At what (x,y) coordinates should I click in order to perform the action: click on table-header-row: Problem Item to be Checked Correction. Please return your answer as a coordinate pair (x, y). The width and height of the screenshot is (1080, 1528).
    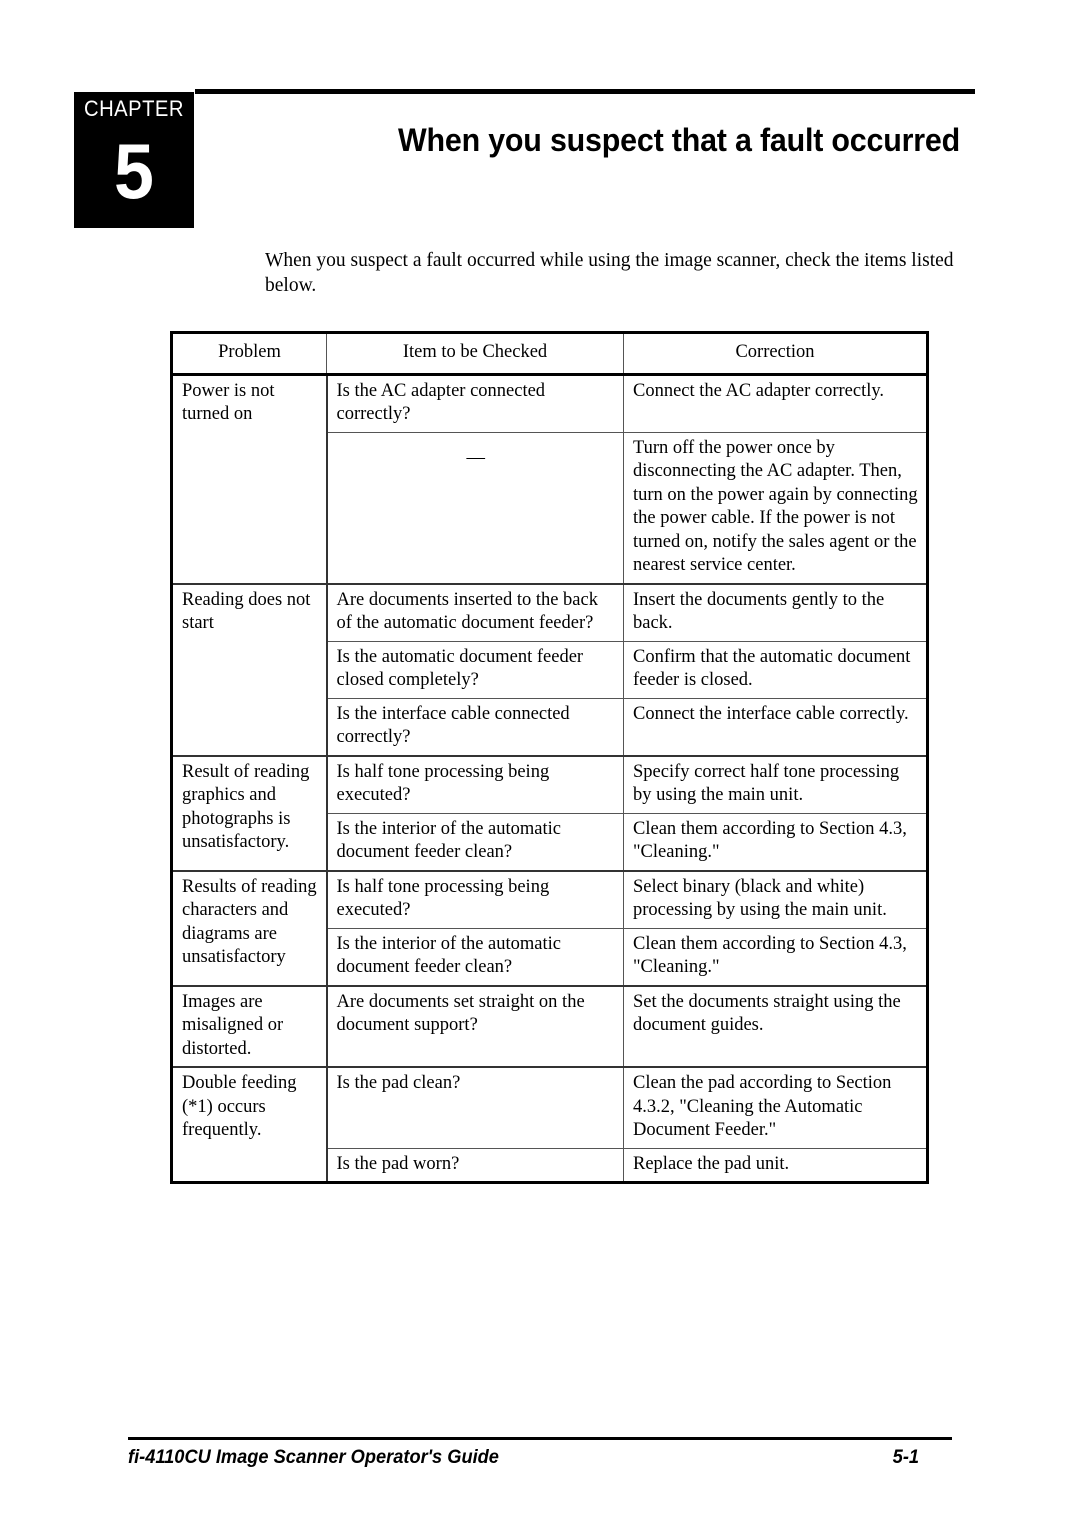
    Looking at the image, I should click on (549, 354).